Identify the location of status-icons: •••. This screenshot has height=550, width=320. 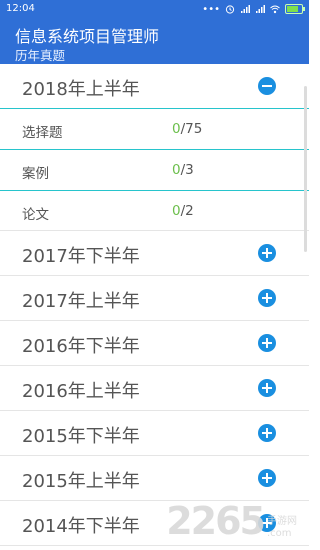
(253, 9).